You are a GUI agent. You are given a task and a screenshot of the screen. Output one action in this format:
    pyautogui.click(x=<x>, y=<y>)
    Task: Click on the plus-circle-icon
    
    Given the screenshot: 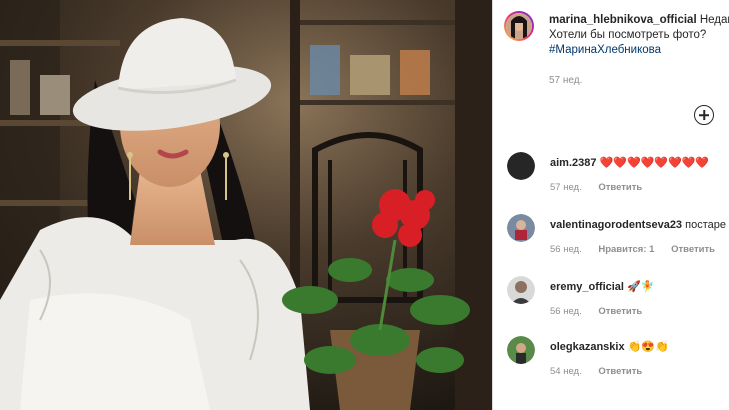 What is the action you would take?
    pyautogui.click(x=704, y=115)
    